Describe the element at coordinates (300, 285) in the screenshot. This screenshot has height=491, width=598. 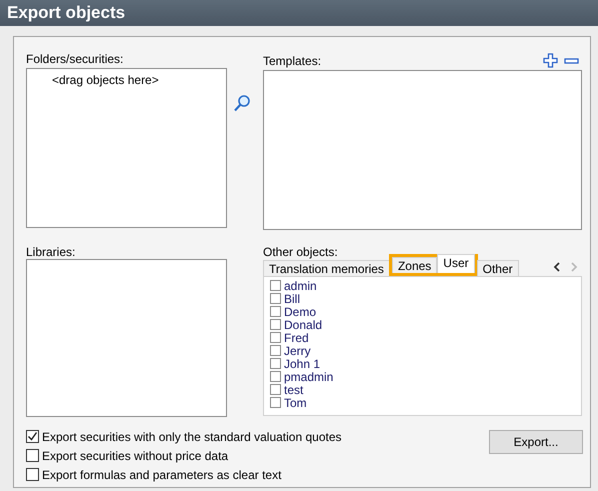
I see `list-item: admin` at that location.